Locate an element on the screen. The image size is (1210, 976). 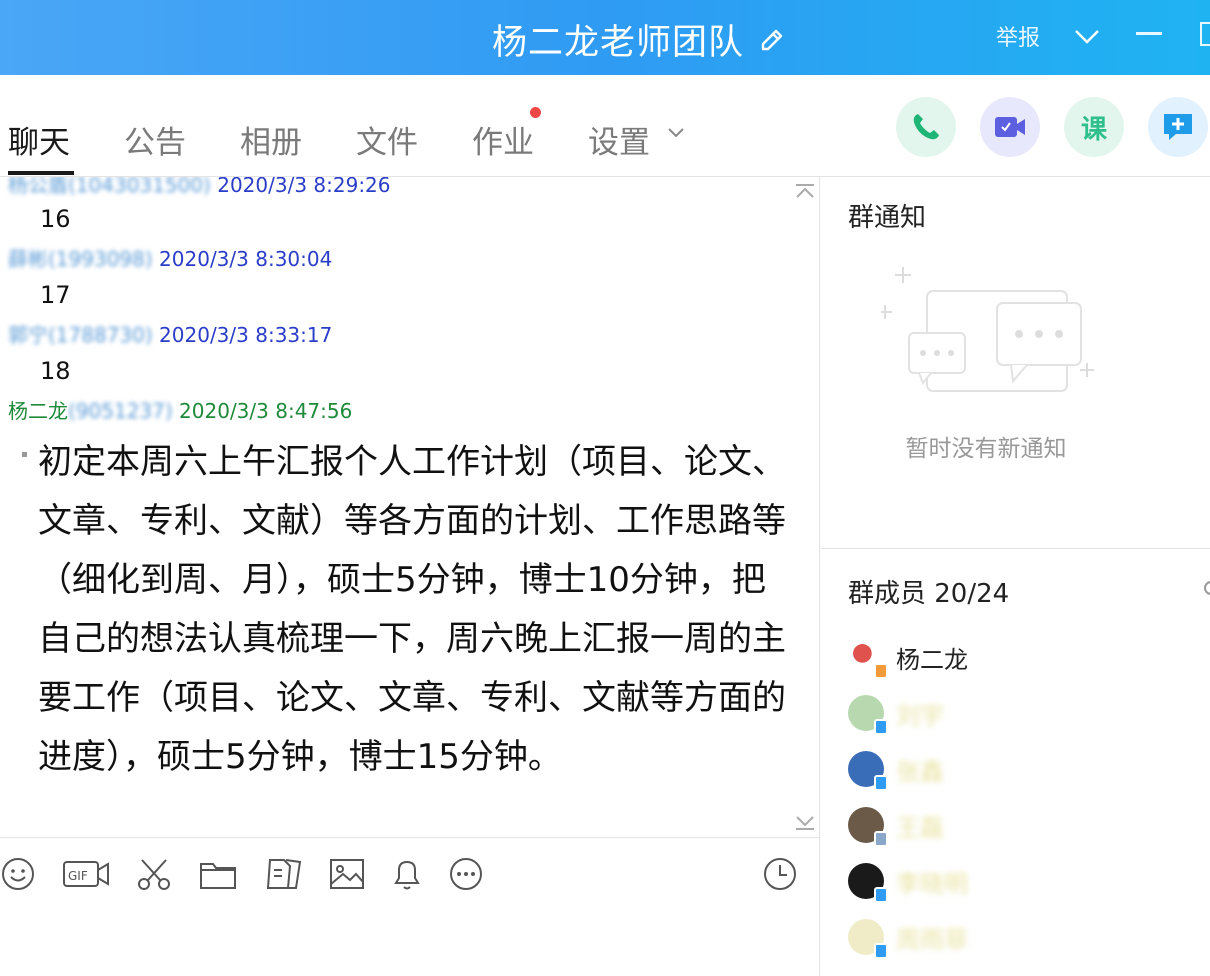
member-name: 刘宇 is located at coordinates (920, 715).